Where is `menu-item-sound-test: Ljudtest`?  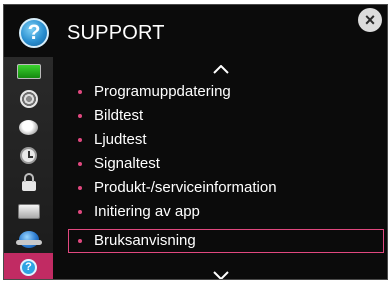
menu-item-sound-test: Ljudtest is located at coordinates (226, 140).